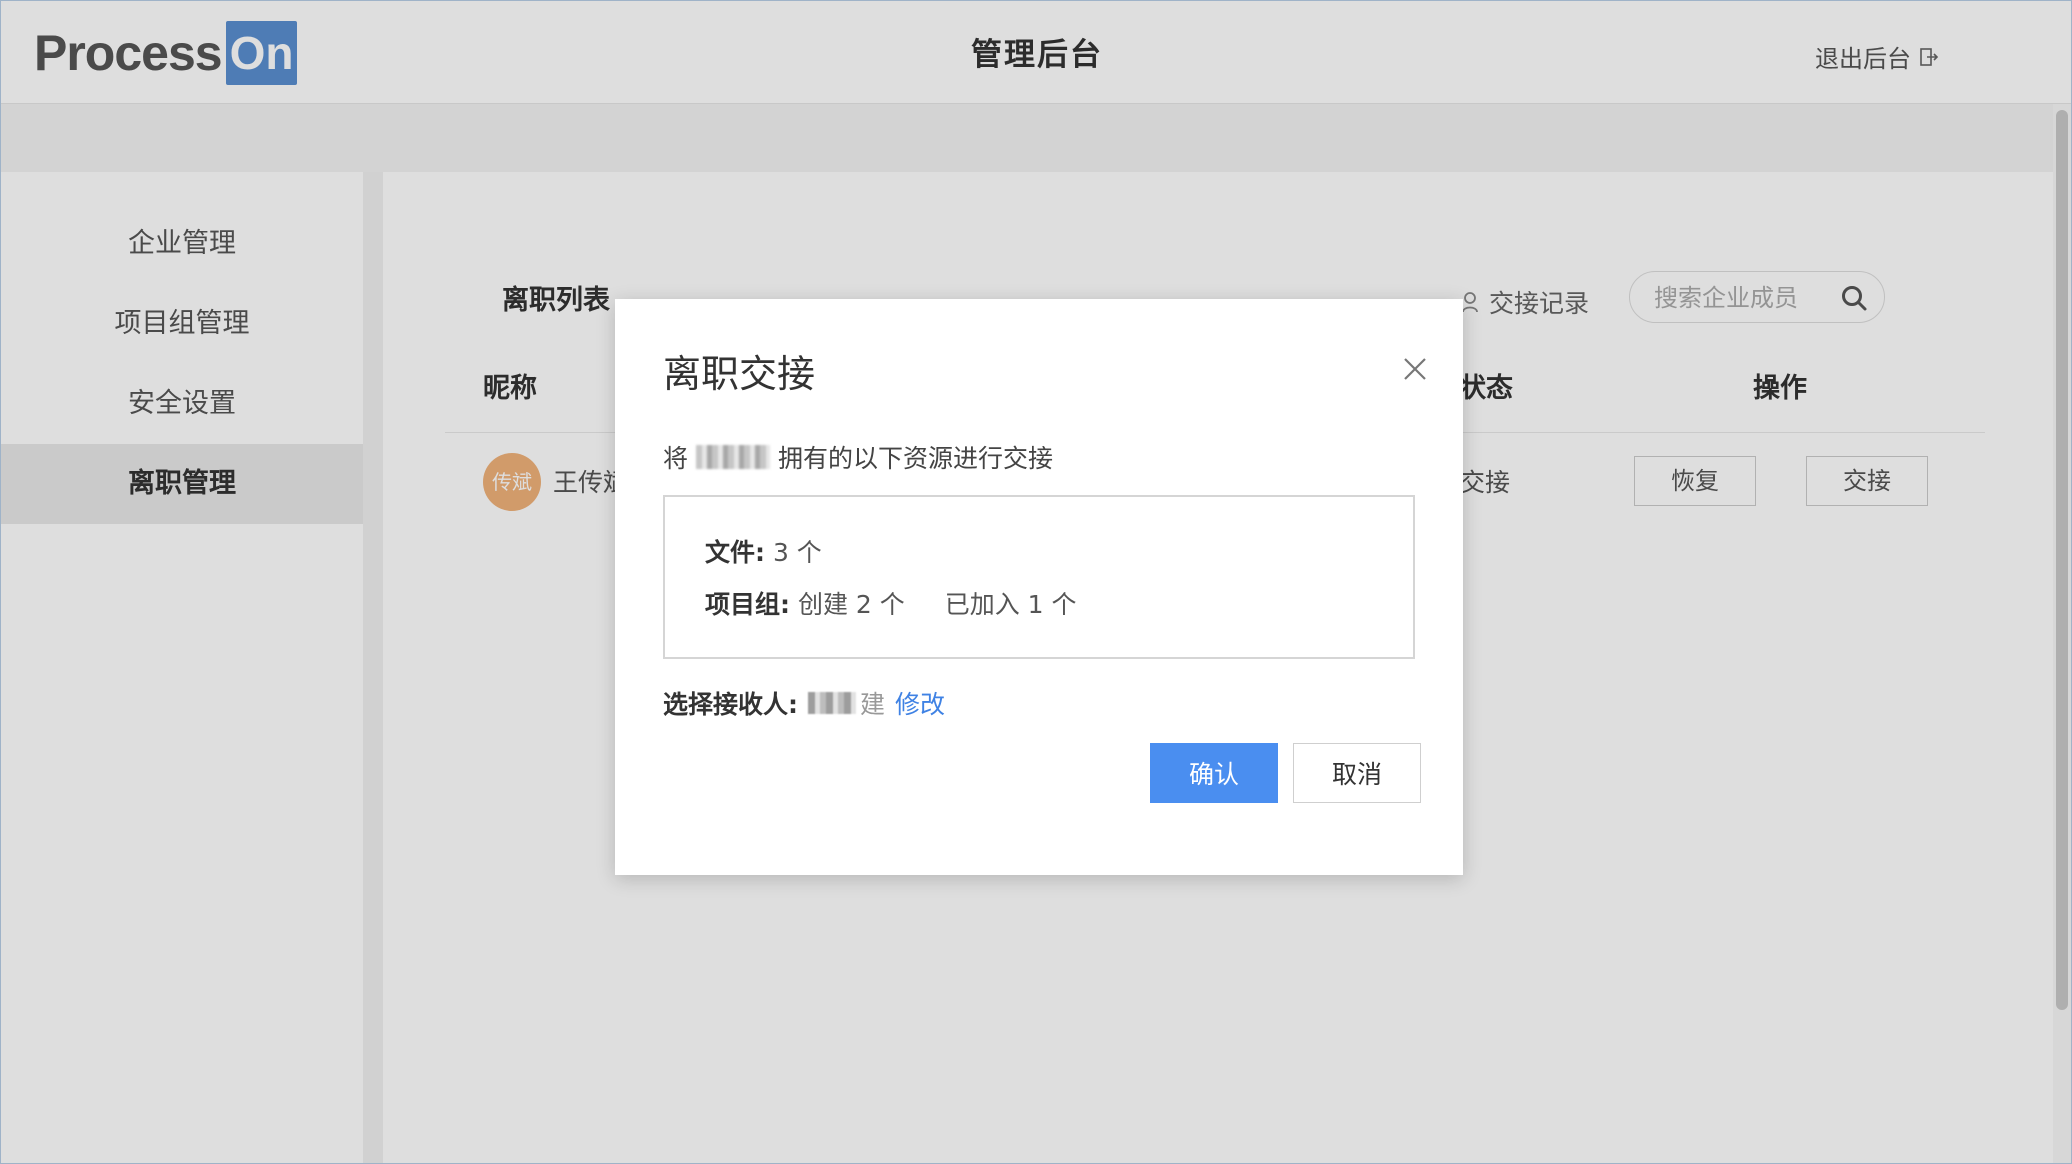 This screenshot has height=1164, width=2072. What do you see at coordinates (730, 704) in the screenshot?
I see `receiver-label: 选择接收人:` at bounding box center [730, 704].